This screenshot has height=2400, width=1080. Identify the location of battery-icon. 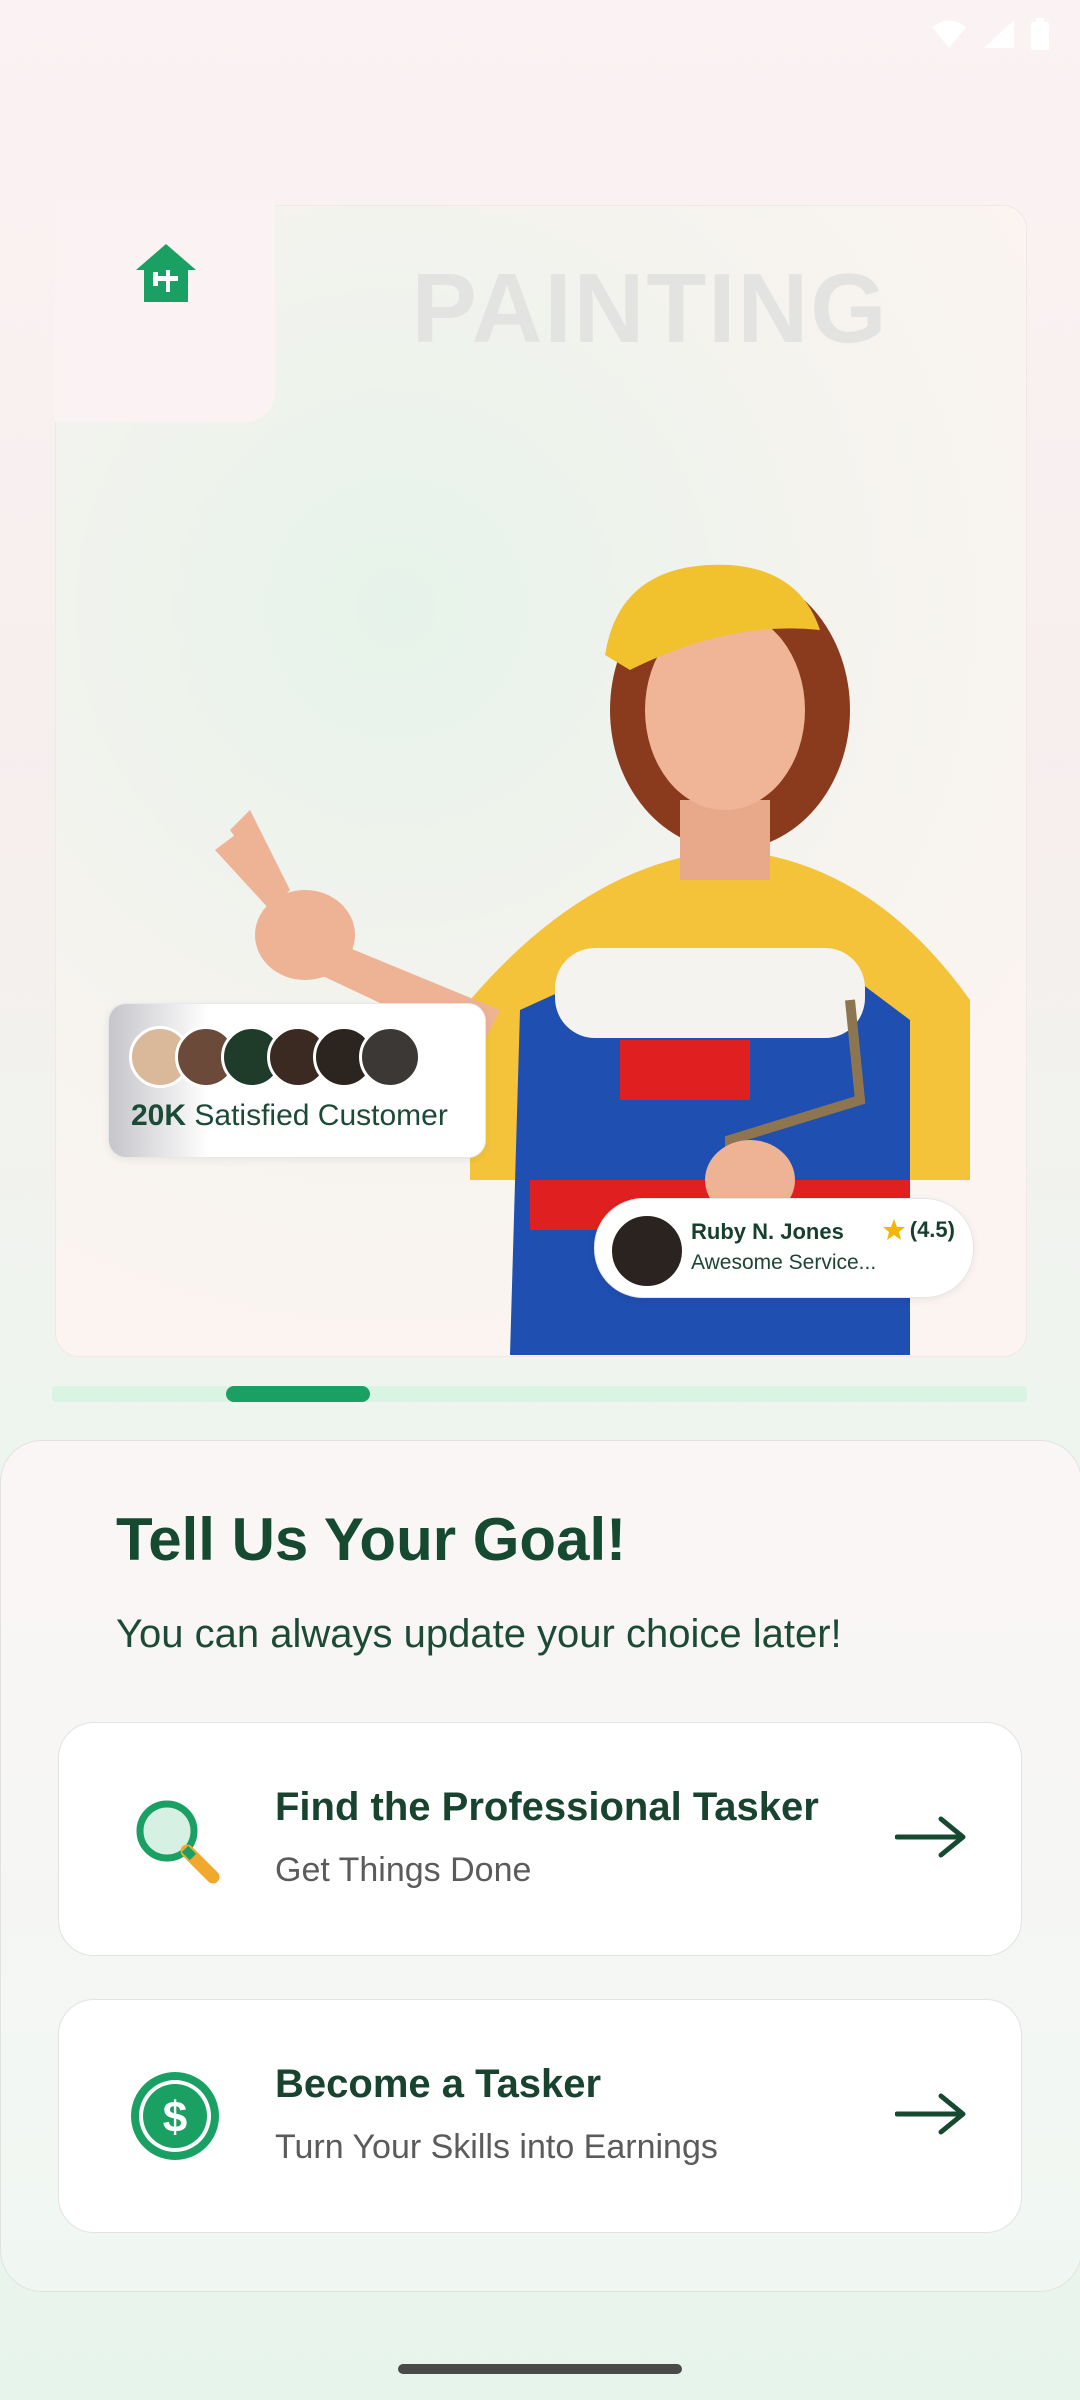
(1040, 34).